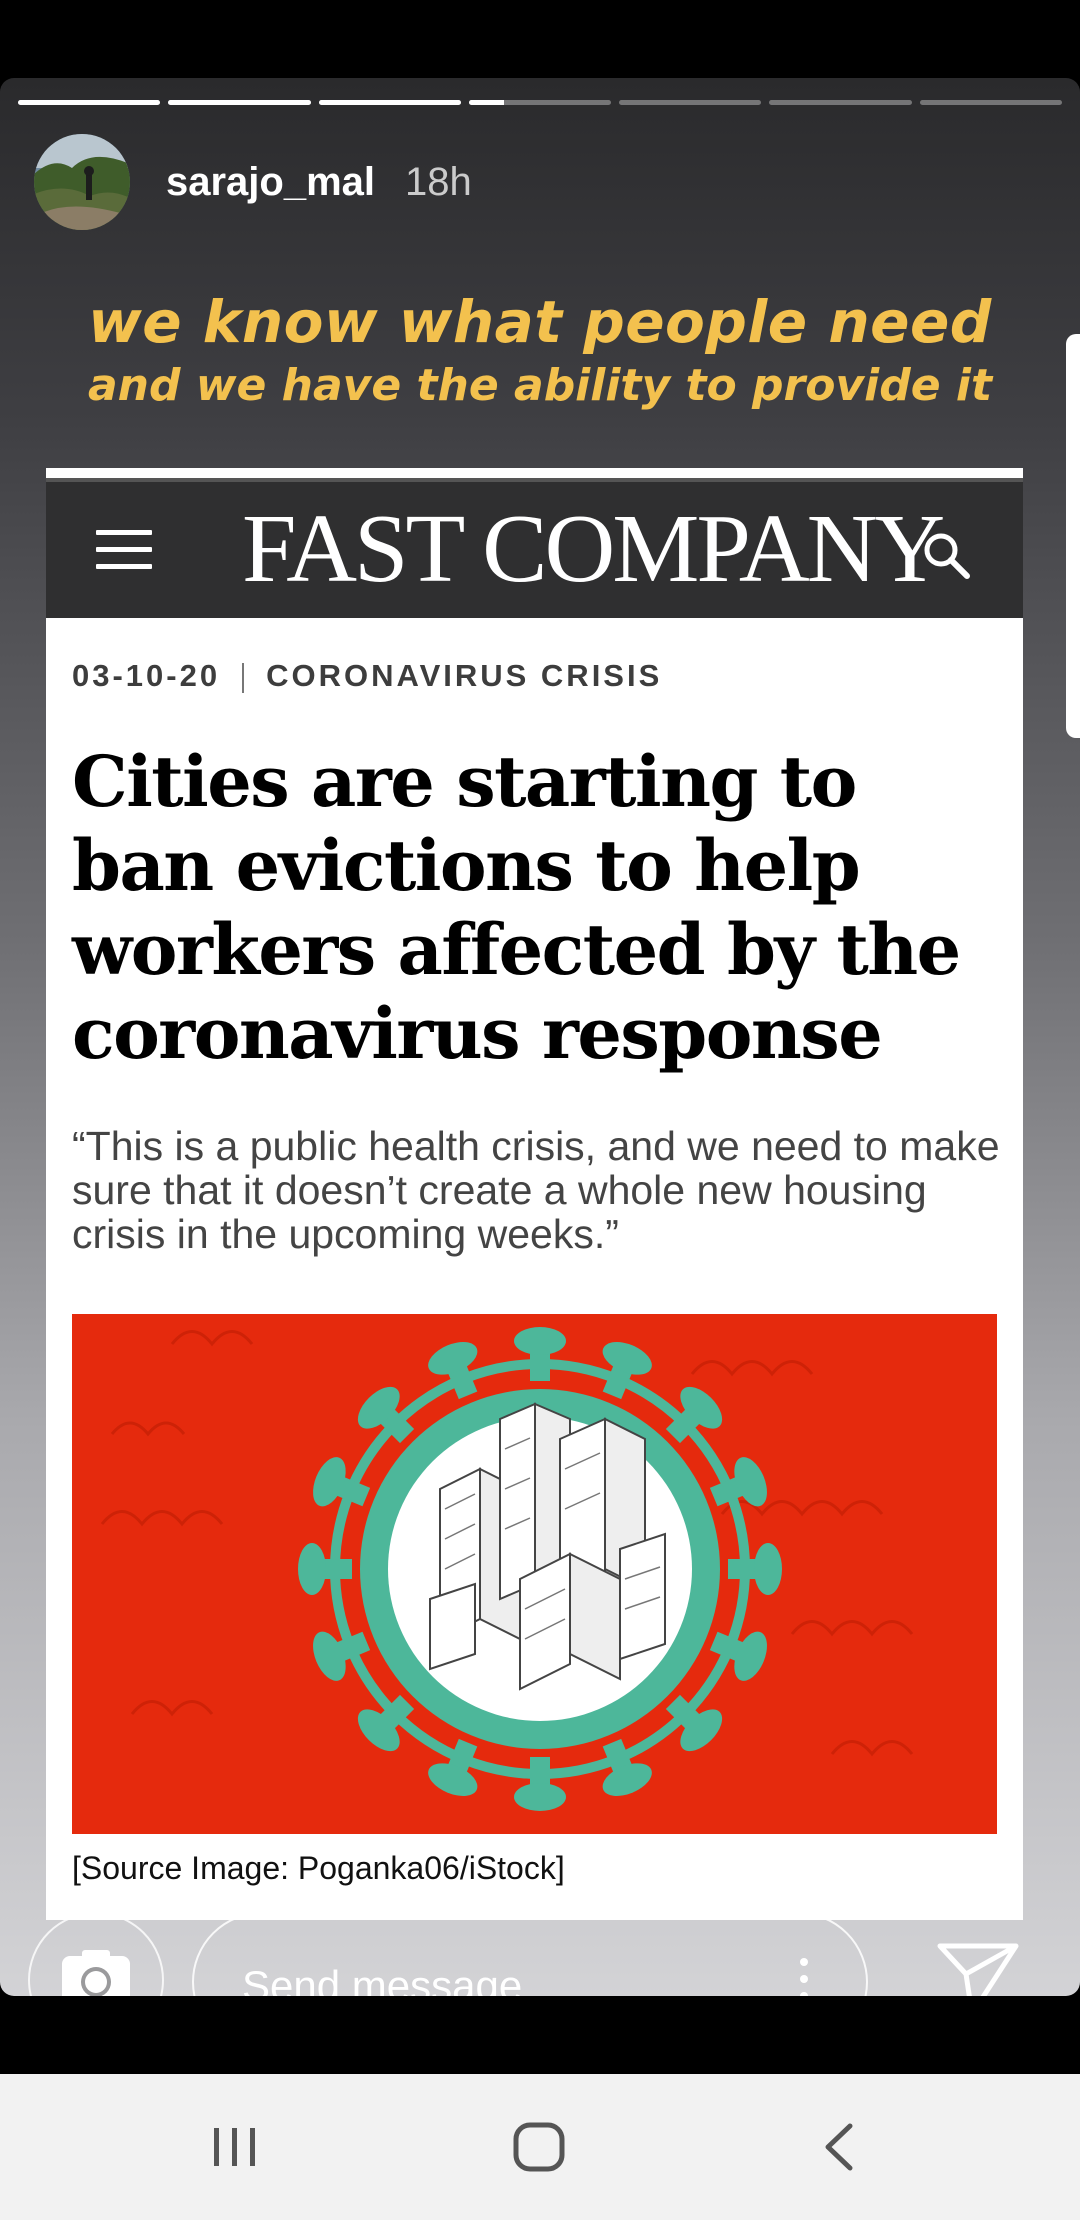 The width and height of the screenshot is (1080, 2220). Describe the element at coordinates (947, 556) in the screenshot. I see `search-icon` at that location.